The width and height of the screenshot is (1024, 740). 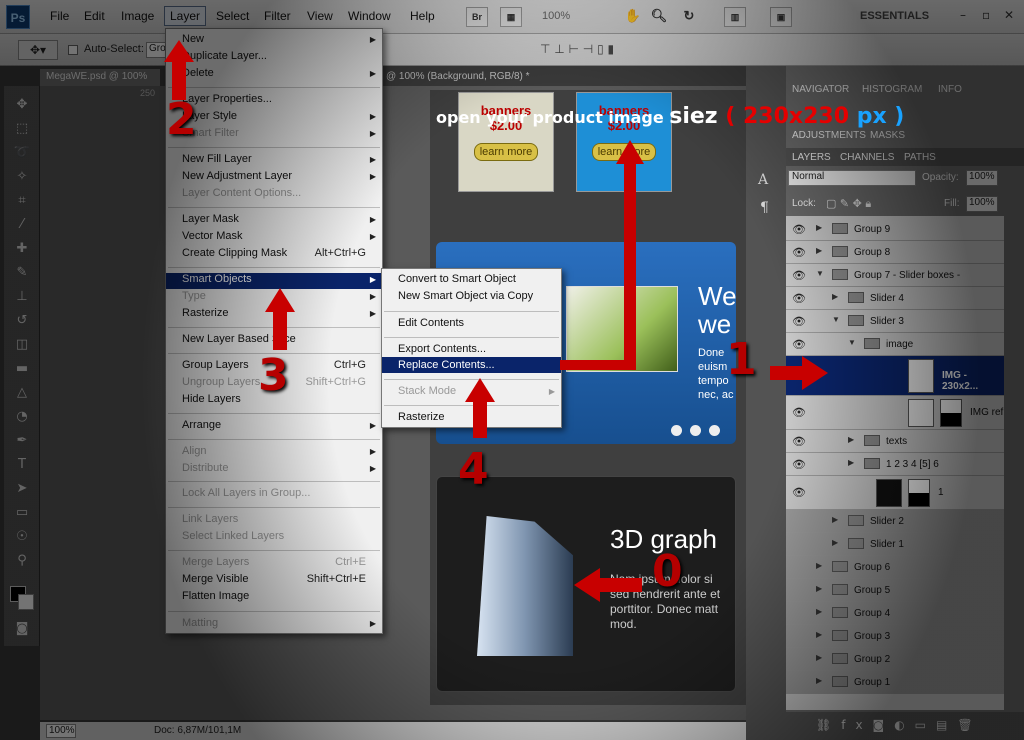 I want to click on layer-menu-item: New Fill Layer, so click(x=217, y=159).